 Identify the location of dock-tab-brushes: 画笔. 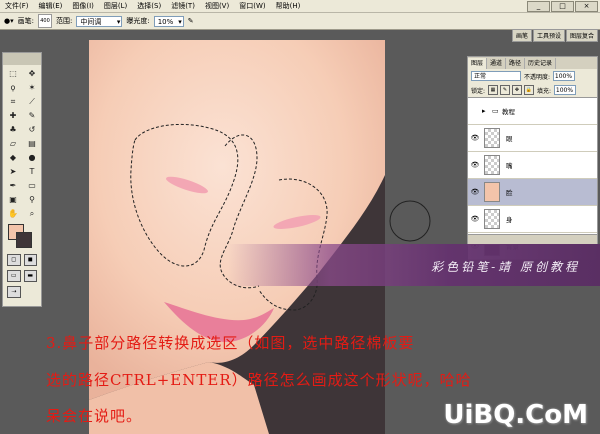
(521, 35).